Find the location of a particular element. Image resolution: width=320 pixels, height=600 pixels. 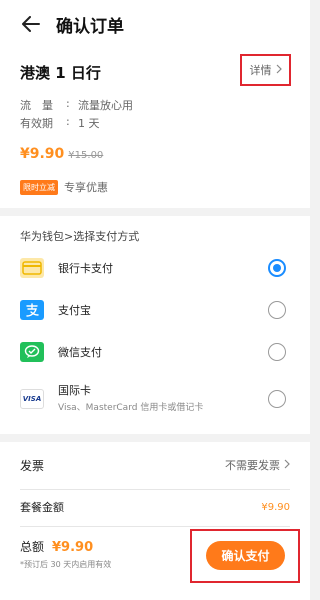

radio-selected is located at coordinates (277, 268).